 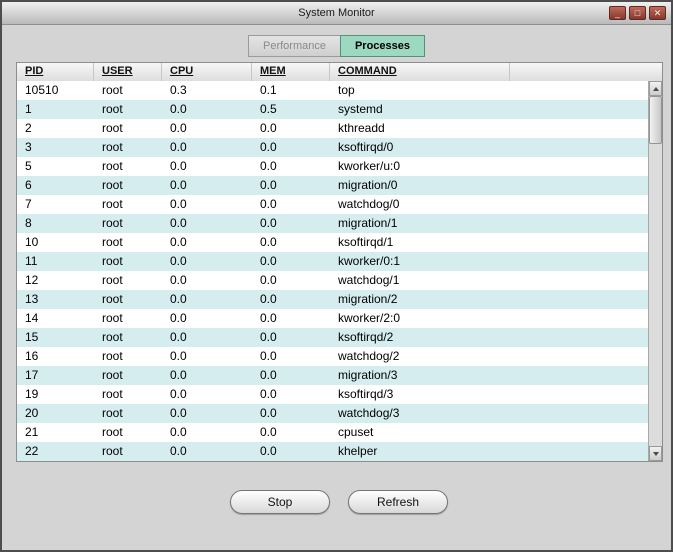 What do you see at coordinates (346, 90) in the screenshot?
I see `table-cell-command: top` at bounding box center [346, 90].